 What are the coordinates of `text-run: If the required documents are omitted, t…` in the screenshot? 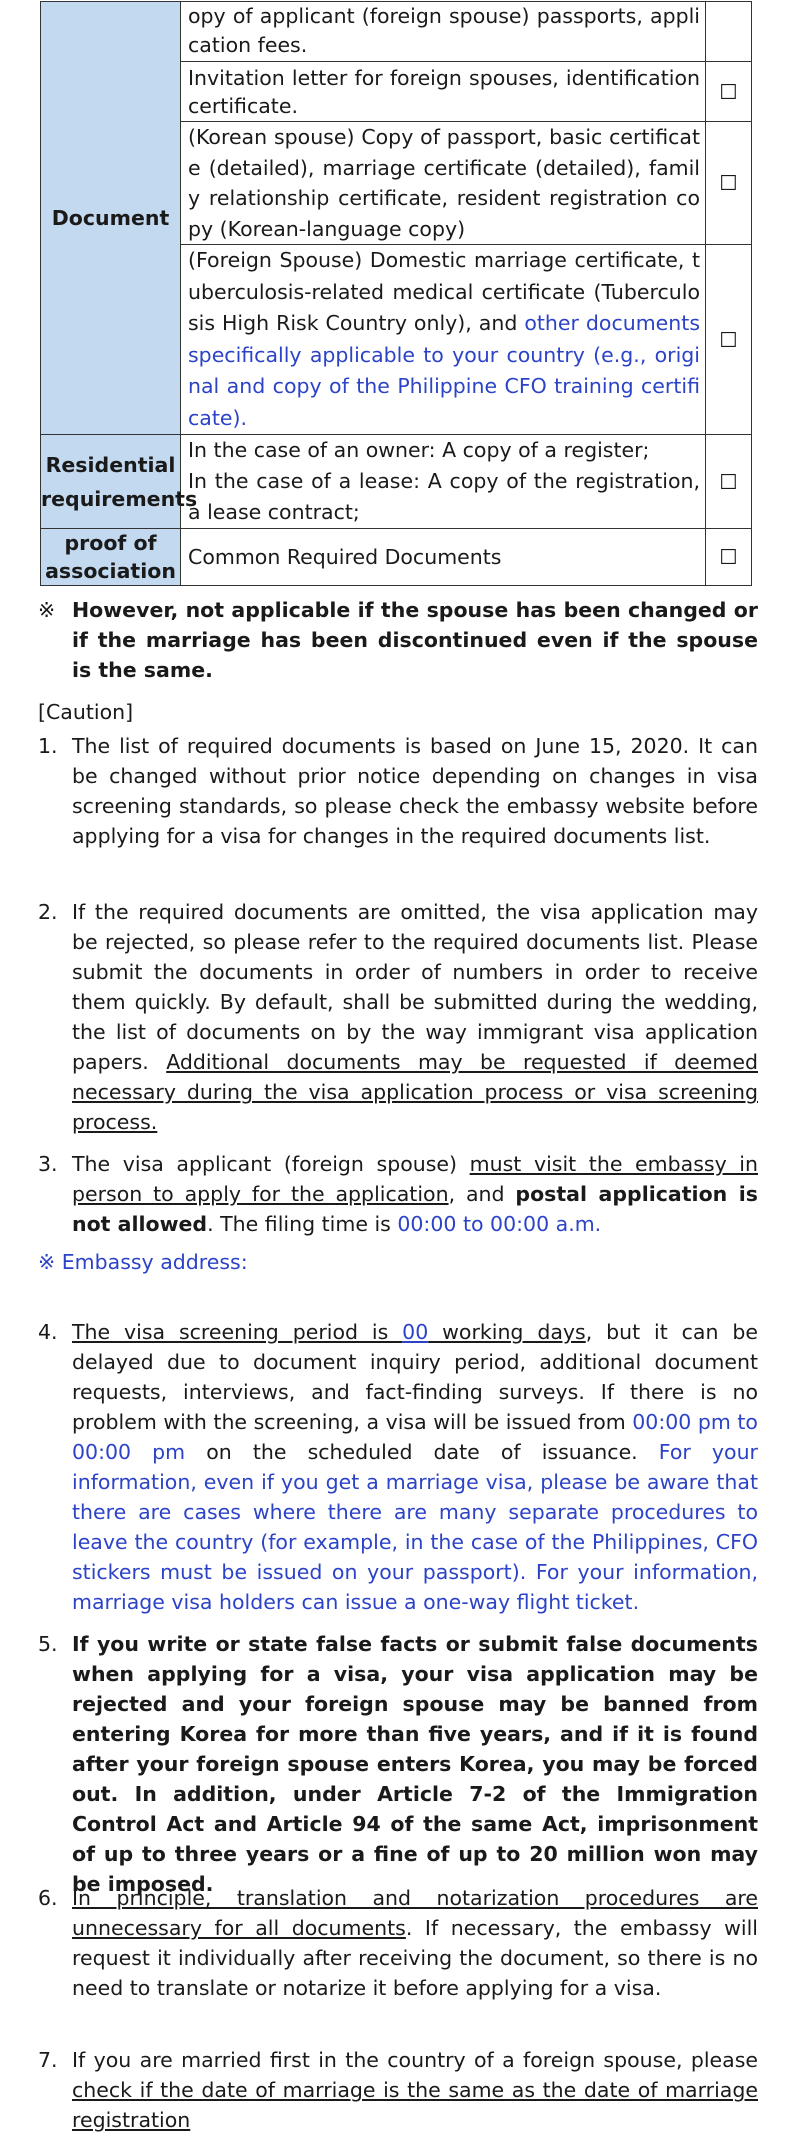 It's located at (415, 987).